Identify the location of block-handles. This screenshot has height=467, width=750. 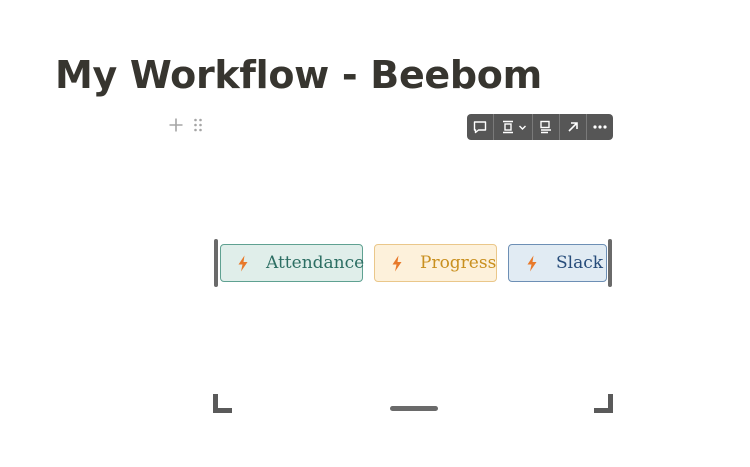
(187, 125).